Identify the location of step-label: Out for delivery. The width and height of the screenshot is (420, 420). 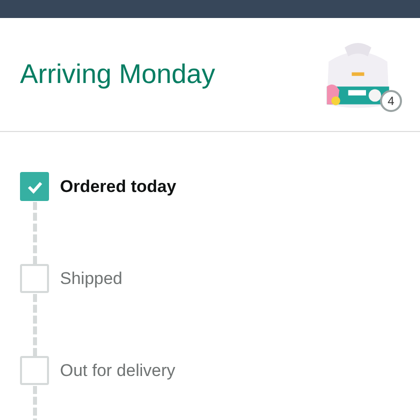
(118, 371).